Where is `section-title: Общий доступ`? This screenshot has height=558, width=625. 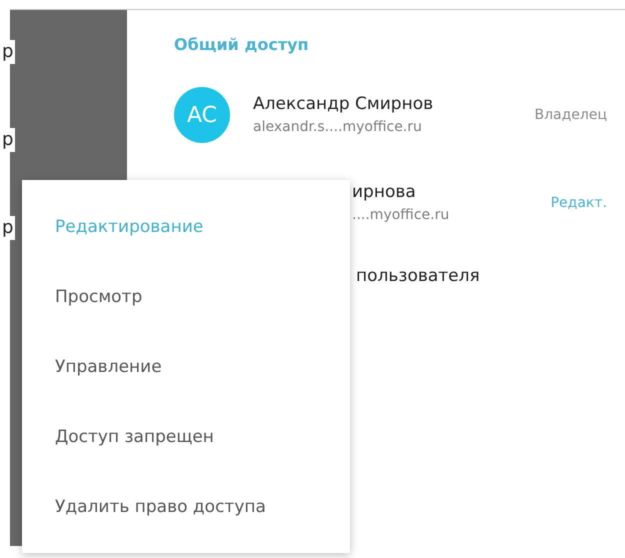 section-title: Общий доступ is located at coordinates (241, 45).